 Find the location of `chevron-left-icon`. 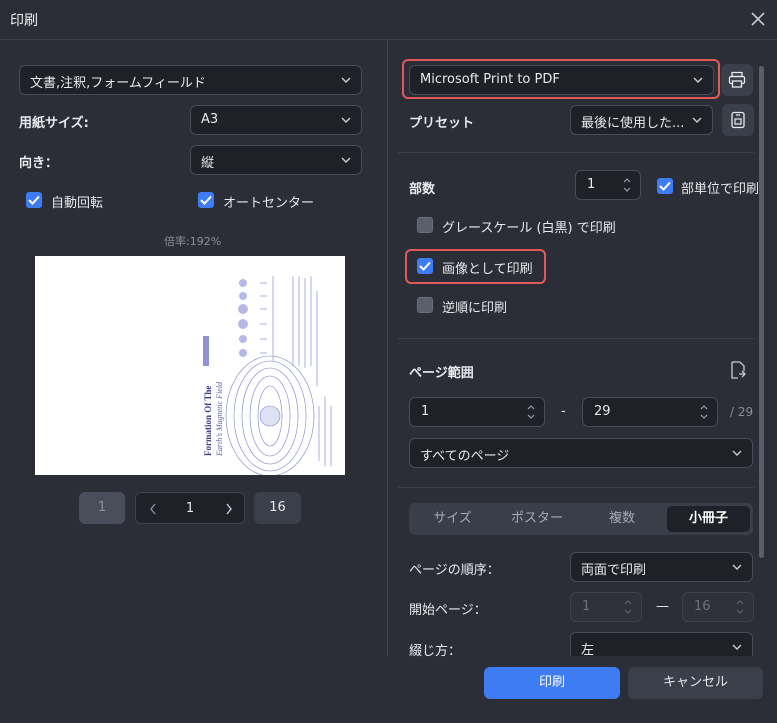

chevron-left-icon is located at coordinates (153, 515).